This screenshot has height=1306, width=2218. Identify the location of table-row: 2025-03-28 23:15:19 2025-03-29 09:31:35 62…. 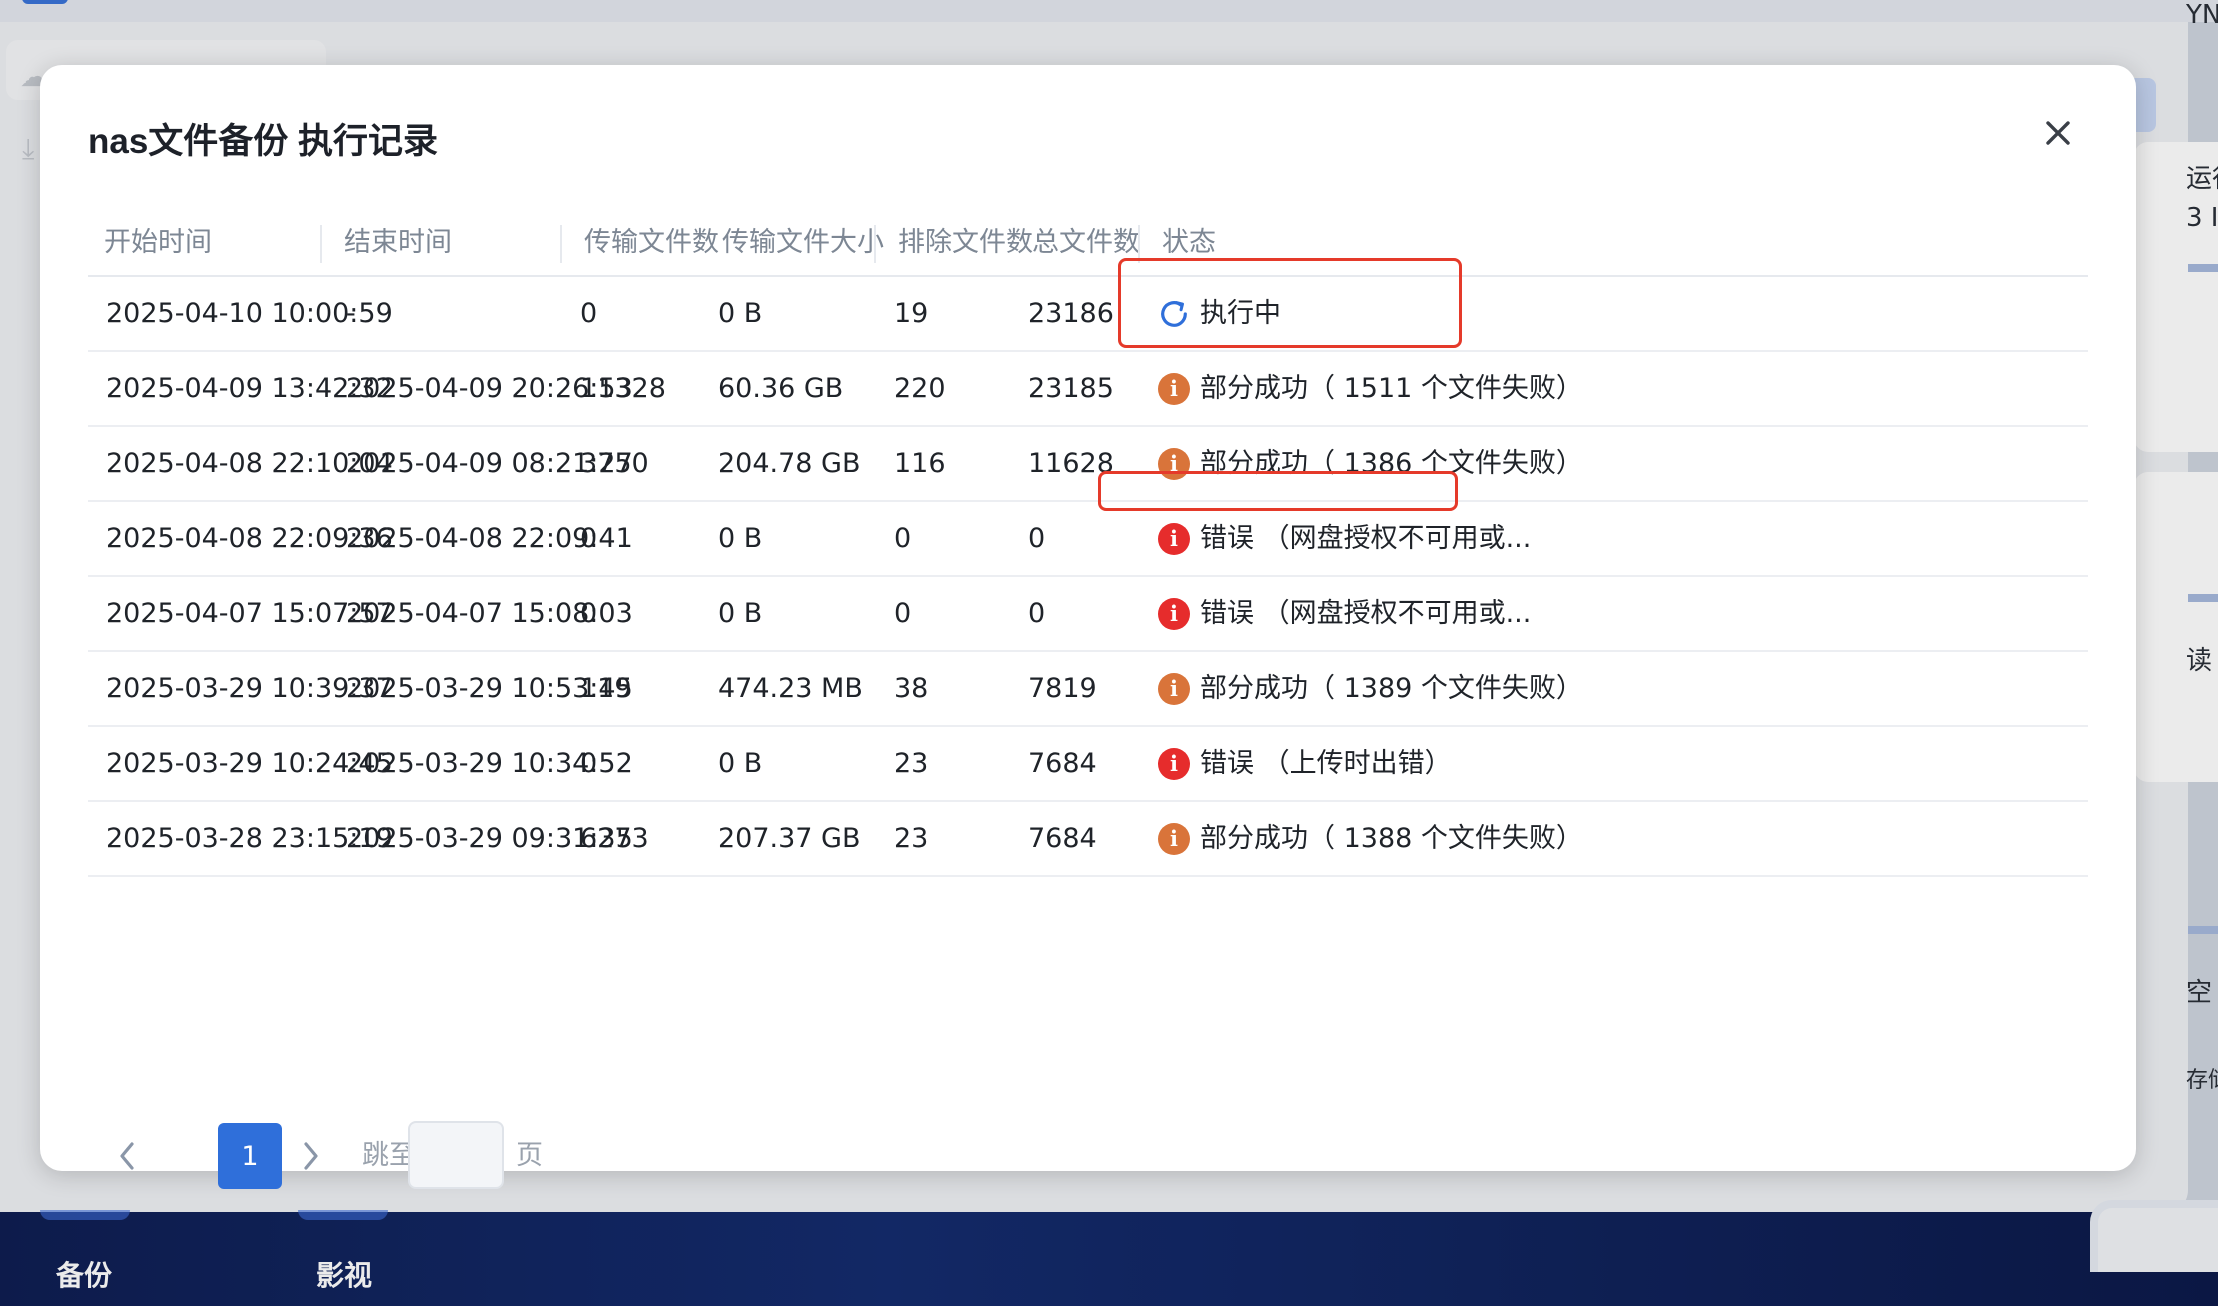
(1088, 839).